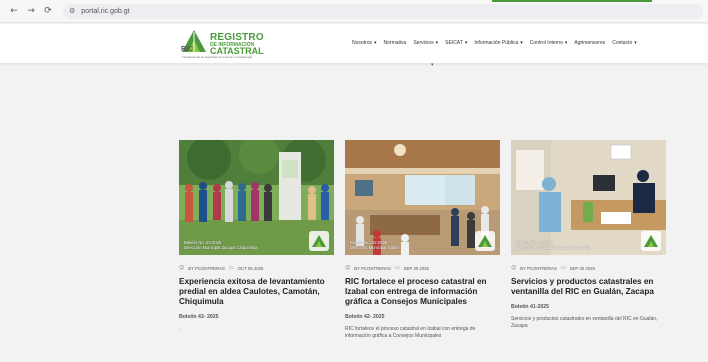 This screenshot has width=708, height=362. I want to click on menu-item-label: Nosotros, so click(362, 43).